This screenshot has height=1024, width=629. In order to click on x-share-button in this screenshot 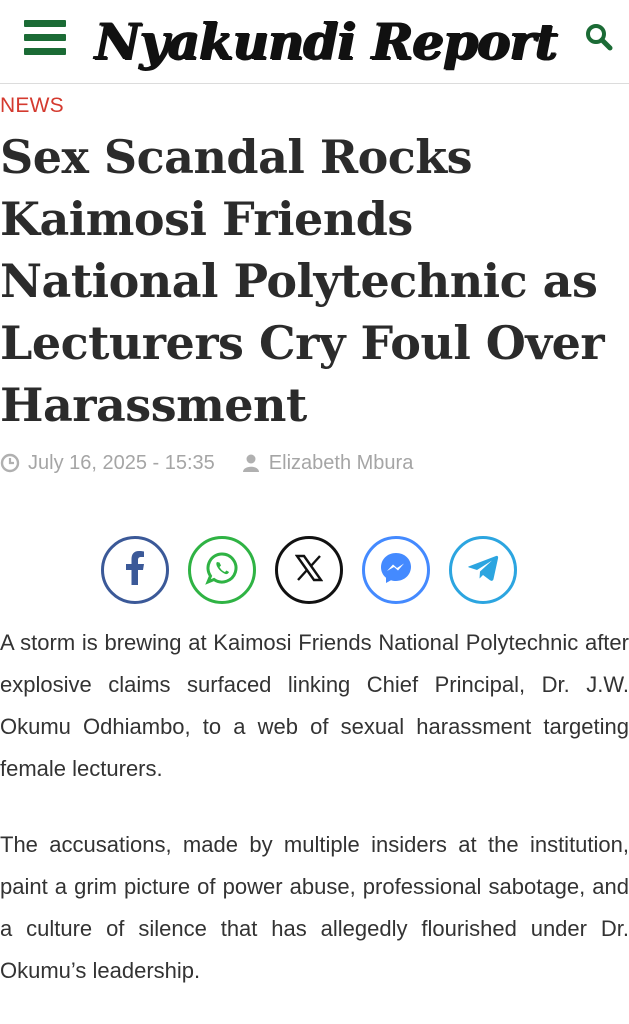, I will do `click(309, 570)`.